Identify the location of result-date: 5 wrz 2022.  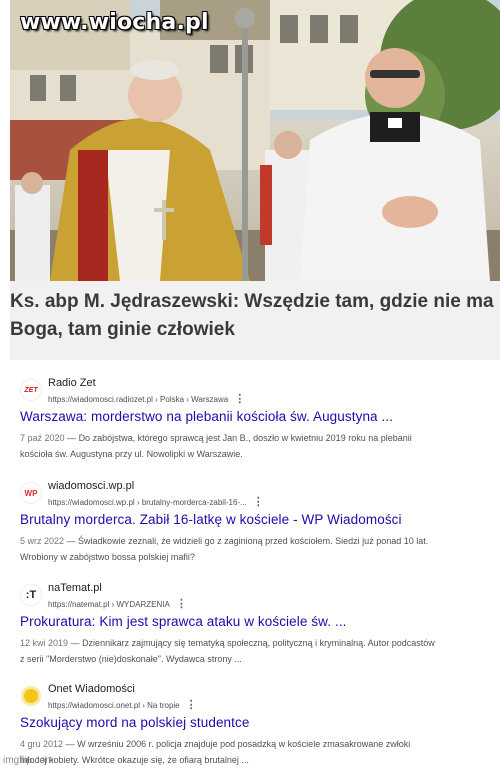
(42, 541).